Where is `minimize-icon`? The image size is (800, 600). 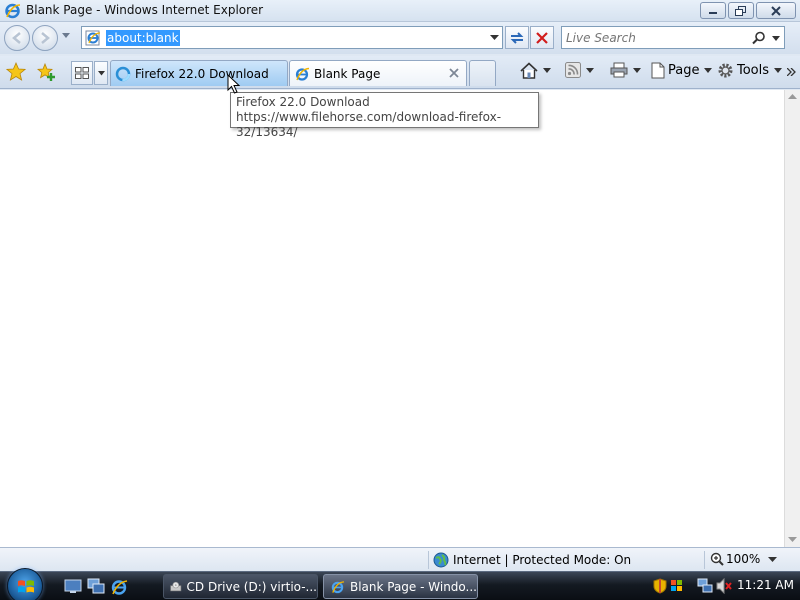
minimize-icon is located at coordinates (713, 12).